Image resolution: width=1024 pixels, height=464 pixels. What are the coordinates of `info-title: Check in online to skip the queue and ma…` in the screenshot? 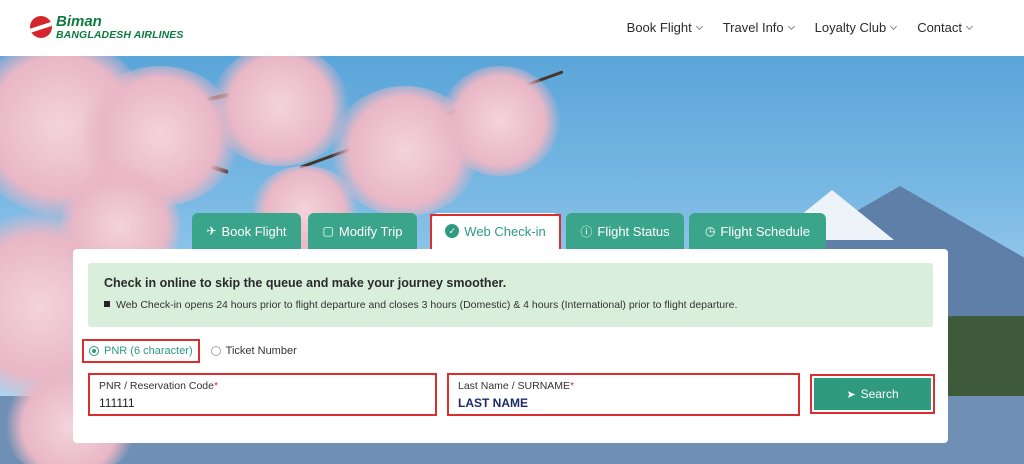 It's located at (305, 283).